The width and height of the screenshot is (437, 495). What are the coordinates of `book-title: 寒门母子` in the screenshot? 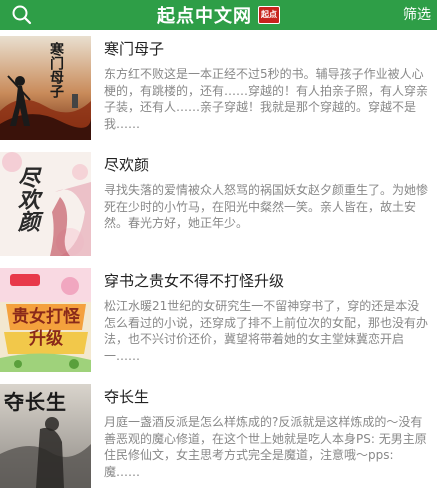 It's located at (134, 48).